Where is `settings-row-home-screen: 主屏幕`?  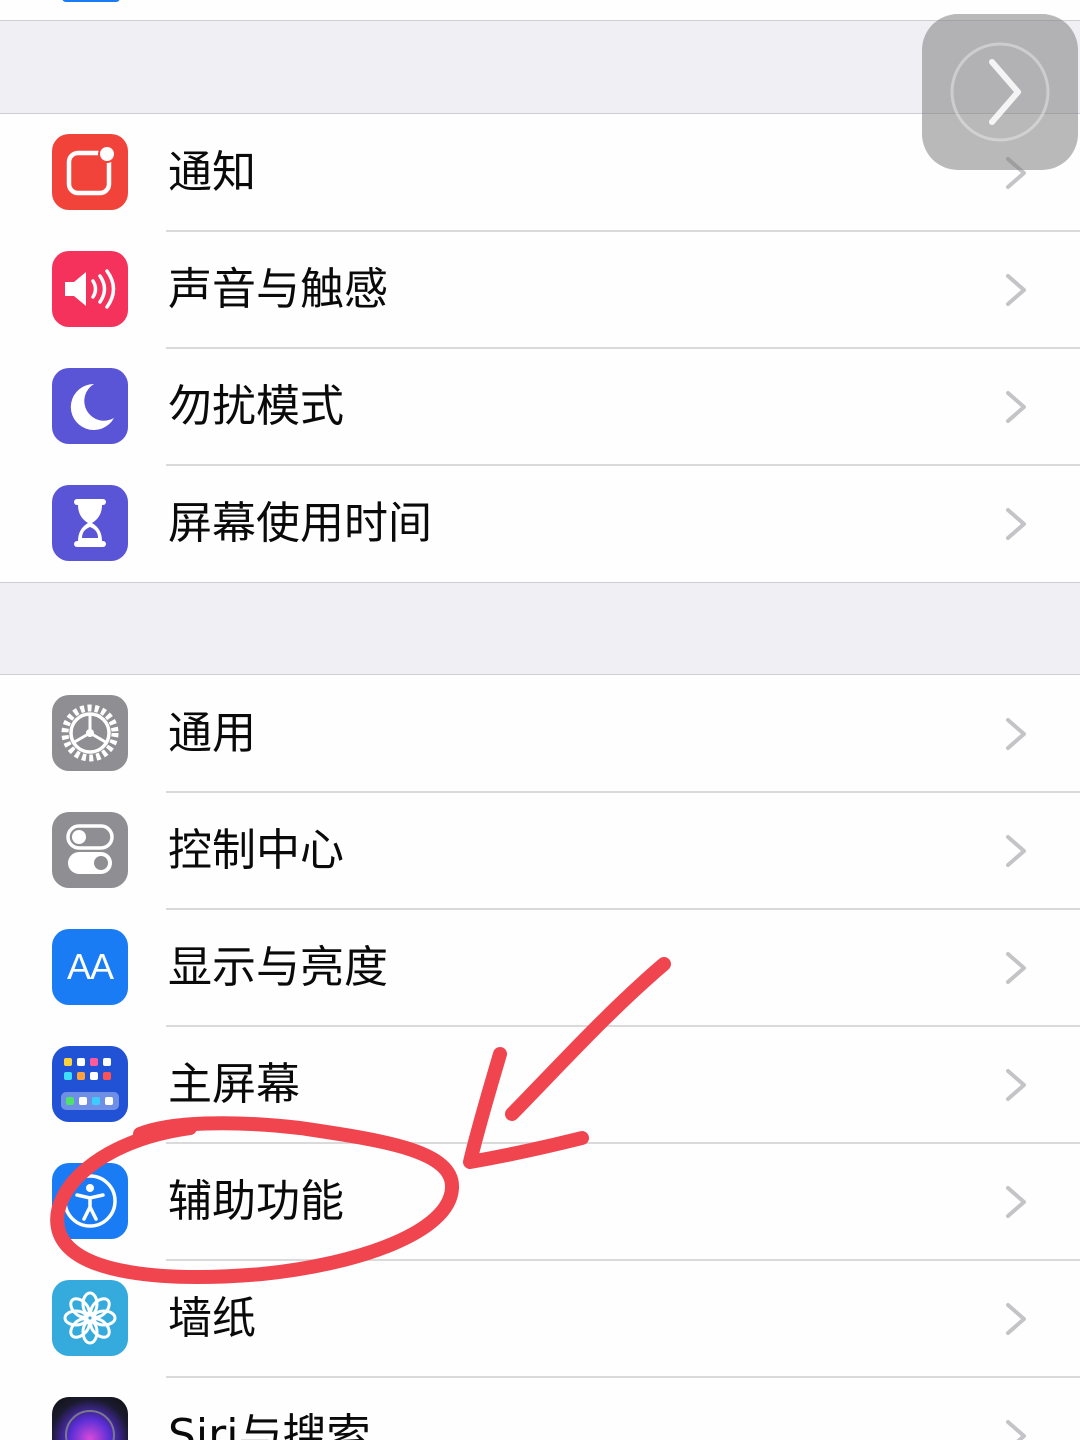
settings-row-home-screen: 主屏幕 is located at coordinates (540, 1084).